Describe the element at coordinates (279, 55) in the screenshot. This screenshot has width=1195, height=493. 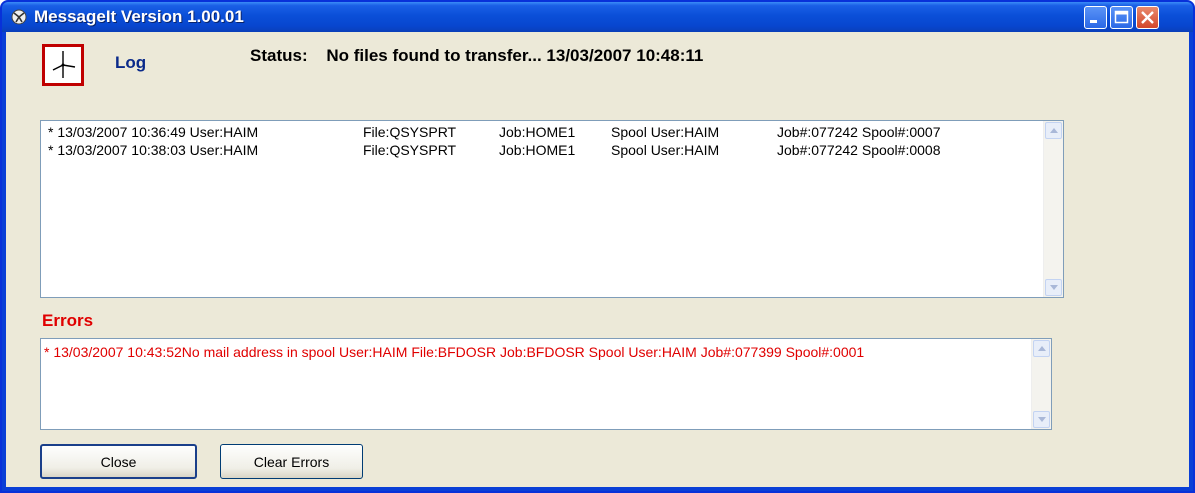
I see `status-label: Status:` at that location.